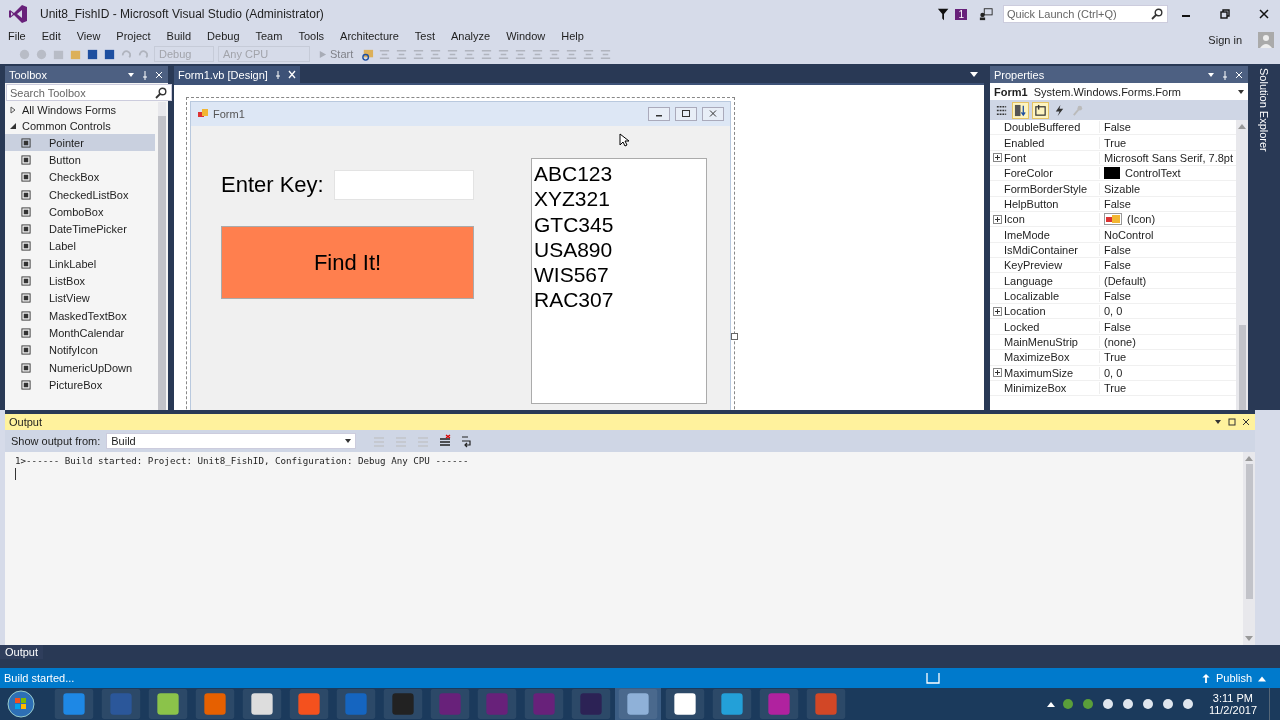  Describe the element at coordinates (1168, 157) in the screenshot. I see `property-value: Microsoft Sans Serif, 7.8pt` at that location.